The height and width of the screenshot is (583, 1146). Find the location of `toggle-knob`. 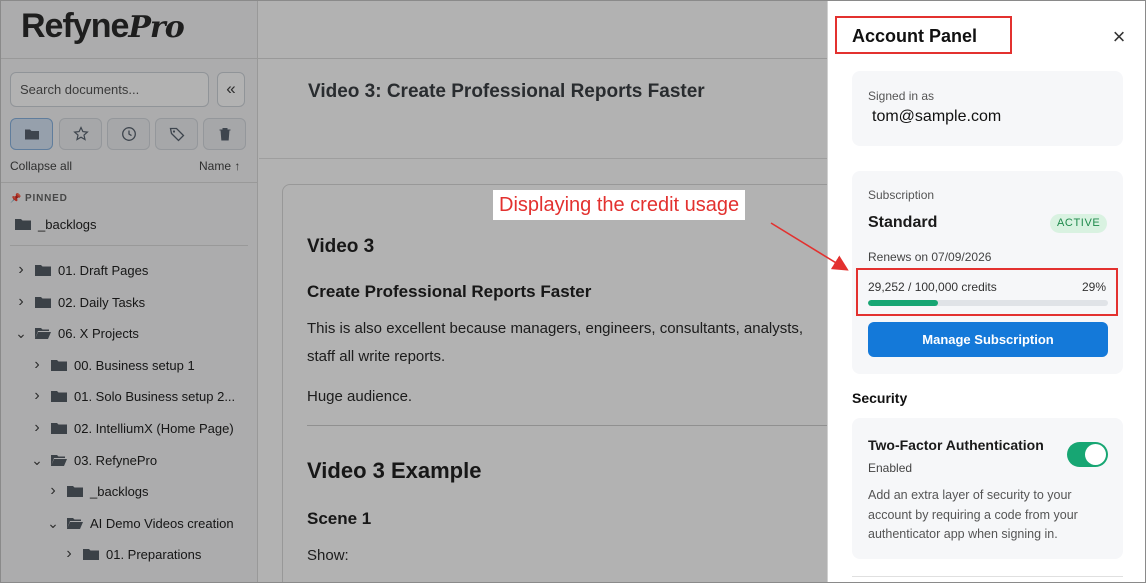

toggle-knob is located at coordinates (1095, 454).